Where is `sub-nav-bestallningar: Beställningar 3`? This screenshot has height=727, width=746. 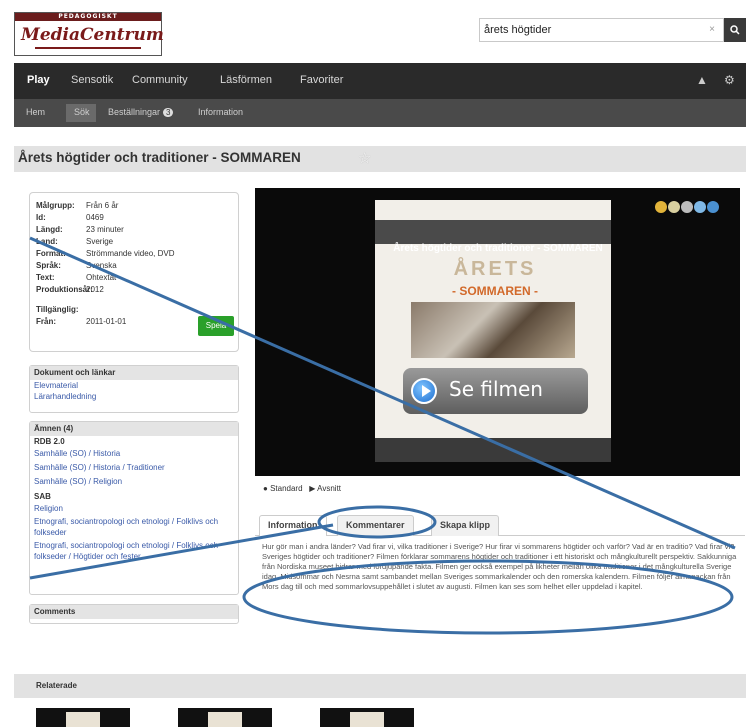 sub-nav-bestallningar: Beställningar 3 is located at coordinates (141, 112).